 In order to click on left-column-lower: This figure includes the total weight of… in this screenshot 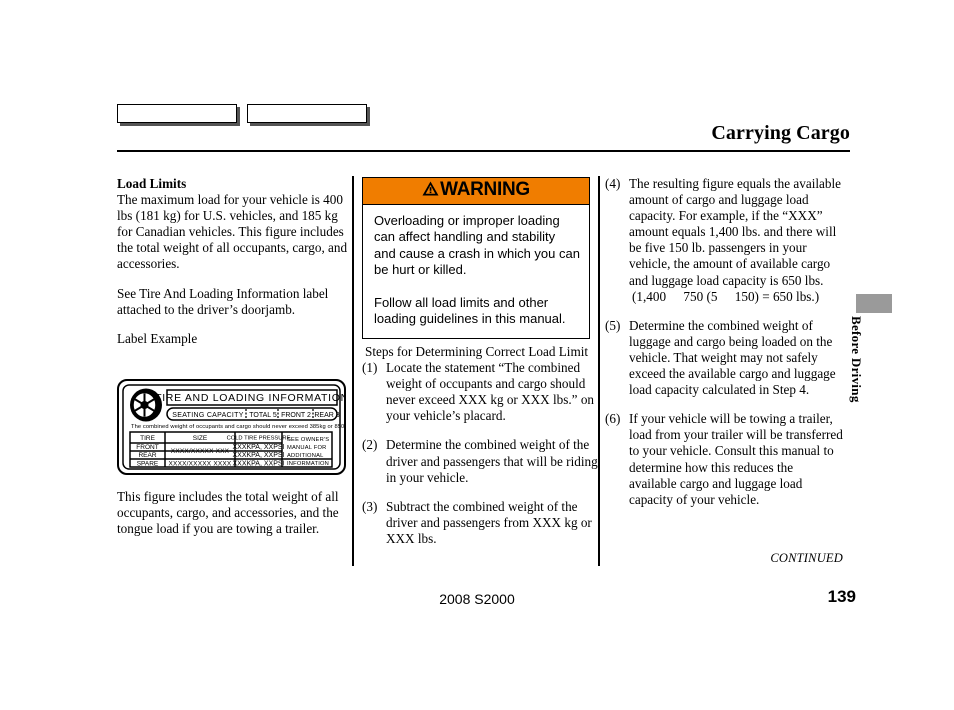, I will do `click(233, 519)`.